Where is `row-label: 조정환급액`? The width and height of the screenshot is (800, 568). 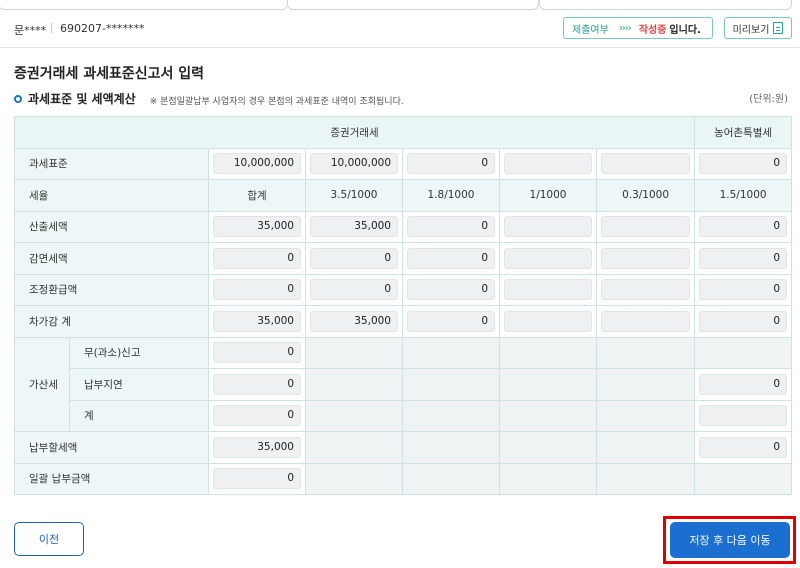 row-label: 조정환급액 is located at coordinates (111, 289).